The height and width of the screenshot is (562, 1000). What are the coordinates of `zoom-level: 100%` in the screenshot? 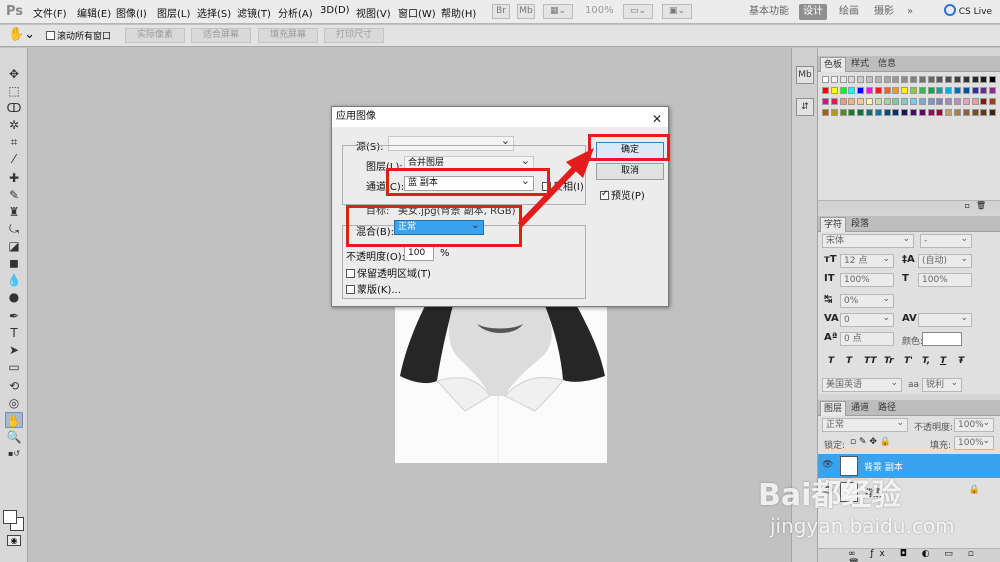 It's located at (599, 10).